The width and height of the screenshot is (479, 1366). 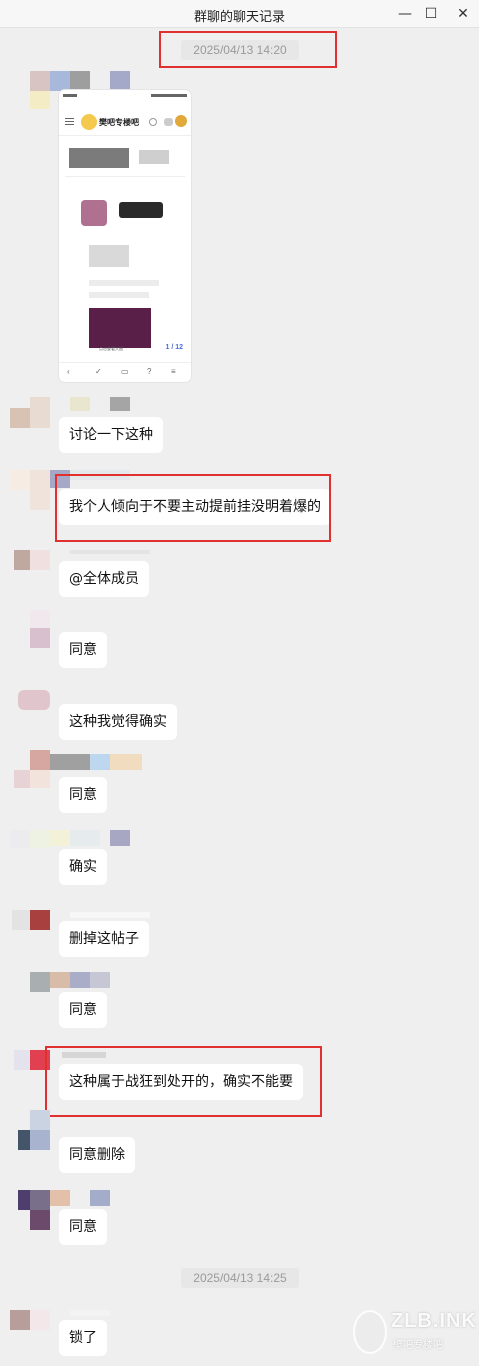 What do you see at coordinates (119, 122) in the screenshot?
I see `app-name: 樊吧专楼吧` at bounding box center [119, 122].